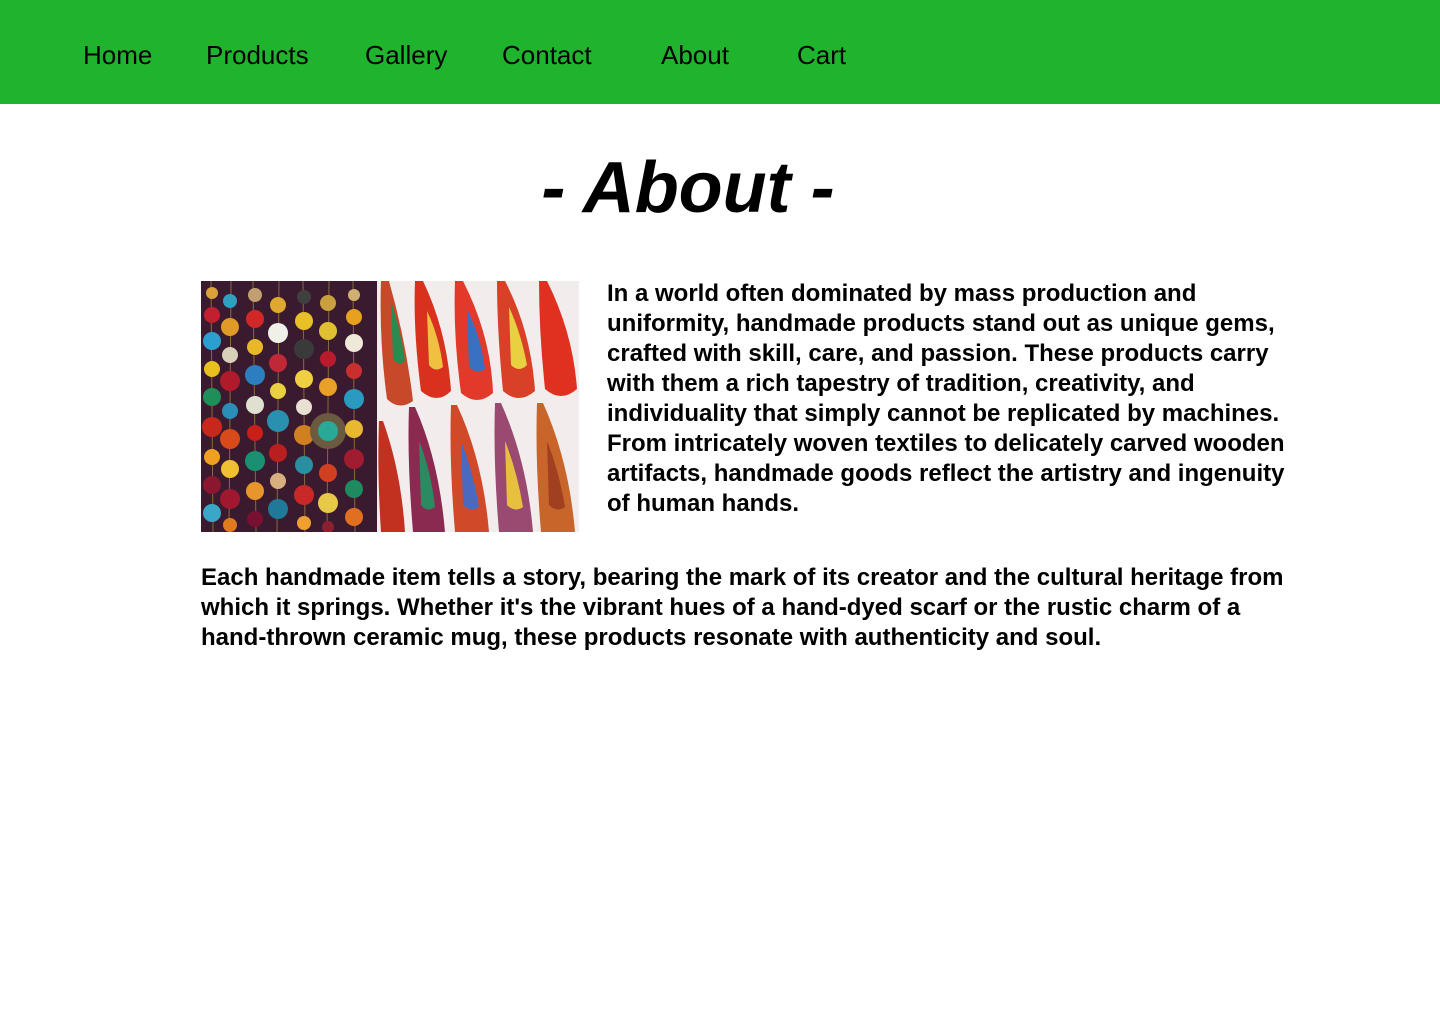 The height and width of the screenshot is (1024, 1440). Describe the element at coordinates (406, 55) in the screenshot. I see `nav-link-gallery: Gallery` at that location.